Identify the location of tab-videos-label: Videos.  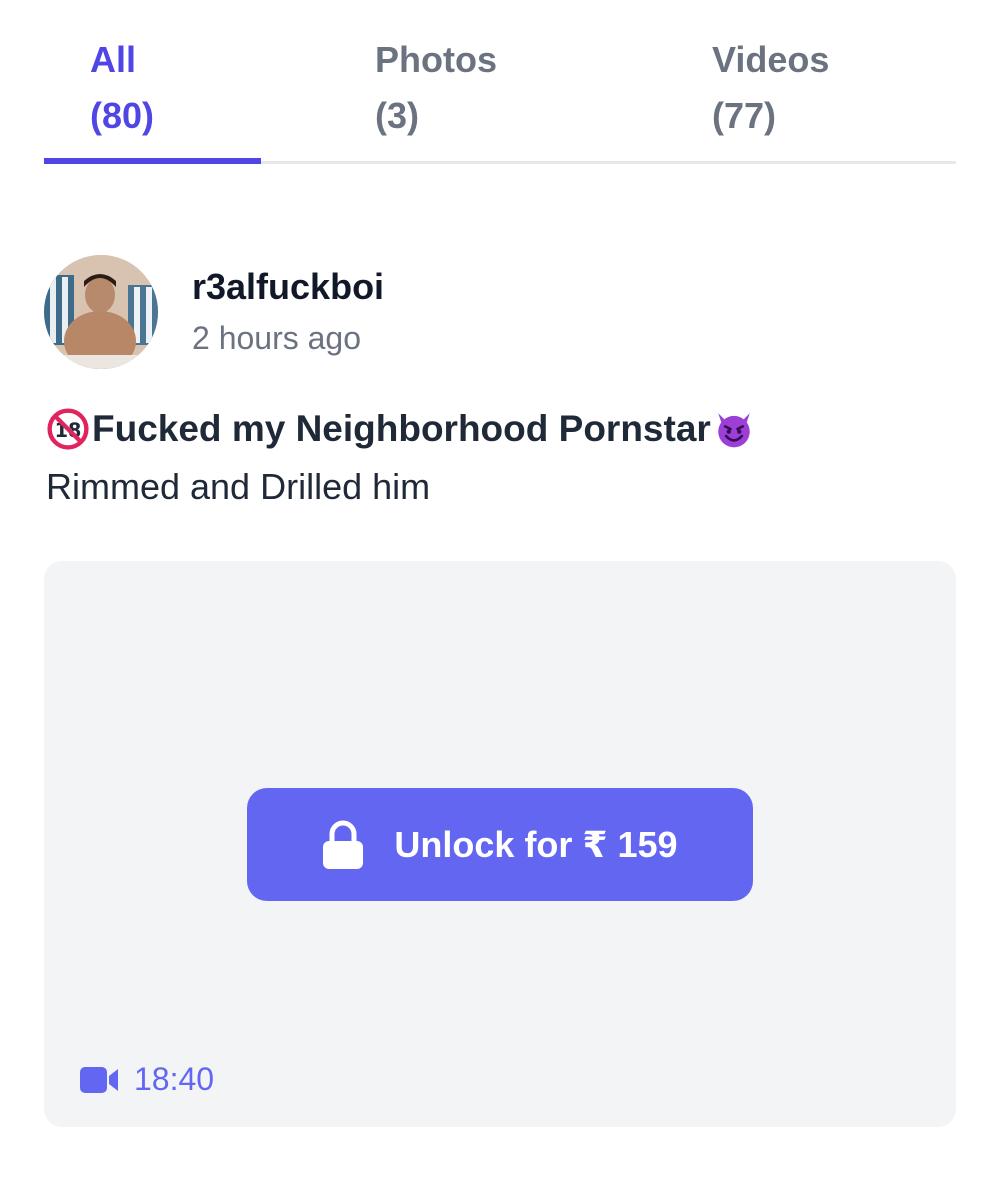
(771, 59).